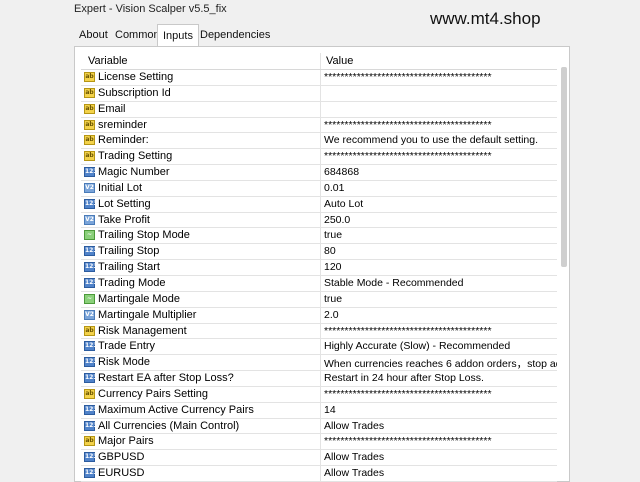 The width and height of the screenshot is (640, 482). What do you see at coordinates (319, 283) in the screenshot?
I see `table-row: 123 Trading Mode Stable Mode - Recommended` at bounding box center [319, 283].